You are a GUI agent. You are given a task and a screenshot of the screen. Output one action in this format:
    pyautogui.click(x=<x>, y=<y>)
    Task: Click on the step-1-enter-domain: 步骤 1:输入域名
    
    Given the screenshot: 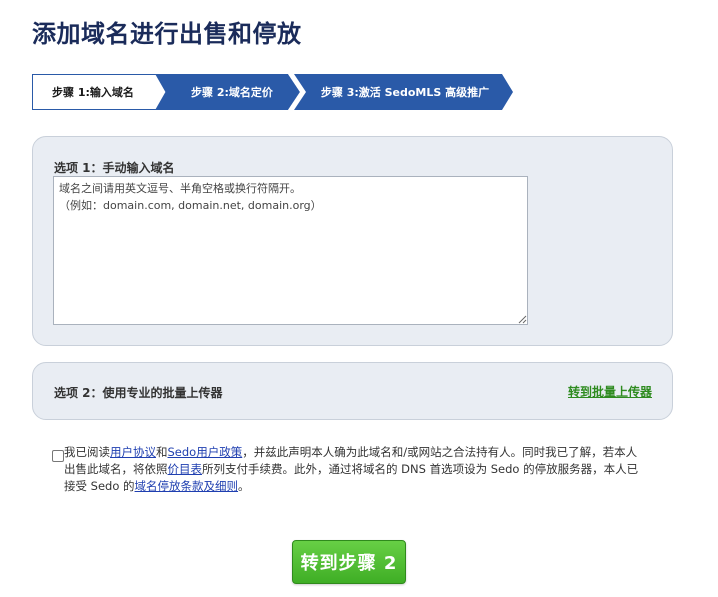 What is the action you would take?
    pyautogui.click(x=94, y=92)
    